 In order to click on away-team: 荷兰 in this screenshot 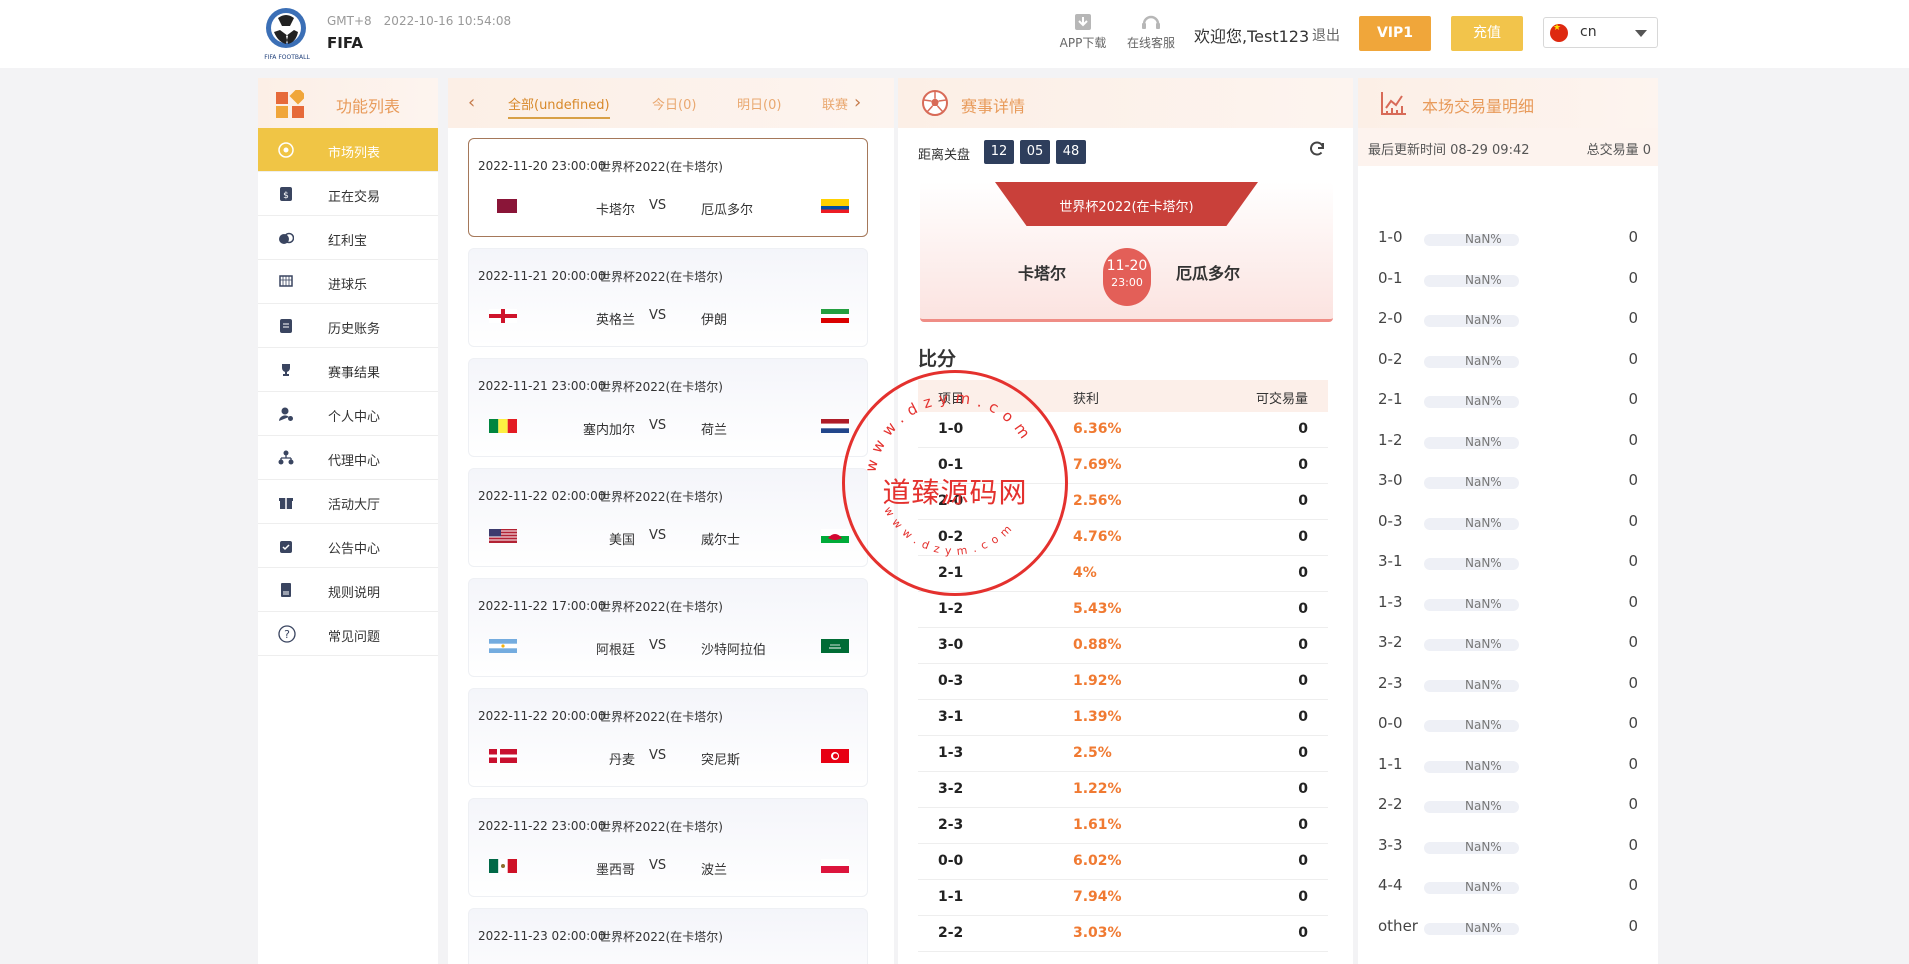, I will do `click(714, 430)`.